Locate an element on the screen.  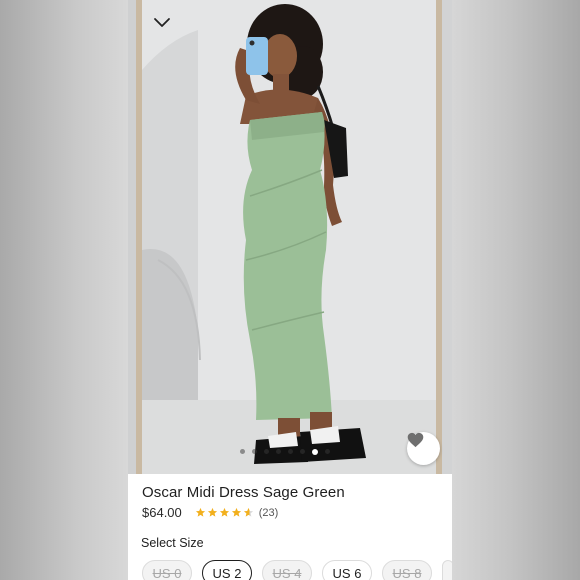
favorite-button is located at coordinates (423, 448).